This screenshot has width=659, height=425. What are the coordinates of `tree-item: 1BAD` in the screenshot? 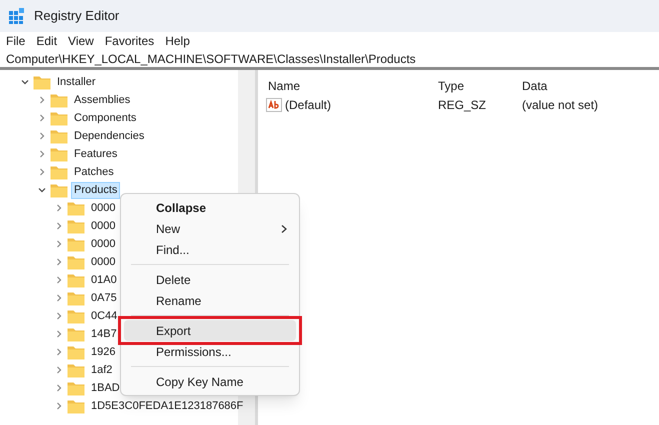 It's located at (105, 388).